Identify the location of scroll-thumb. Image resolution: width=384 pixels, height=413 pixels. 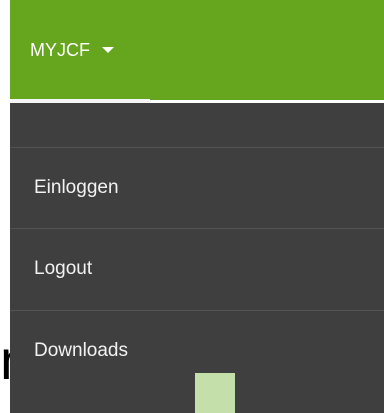
(215, 393).